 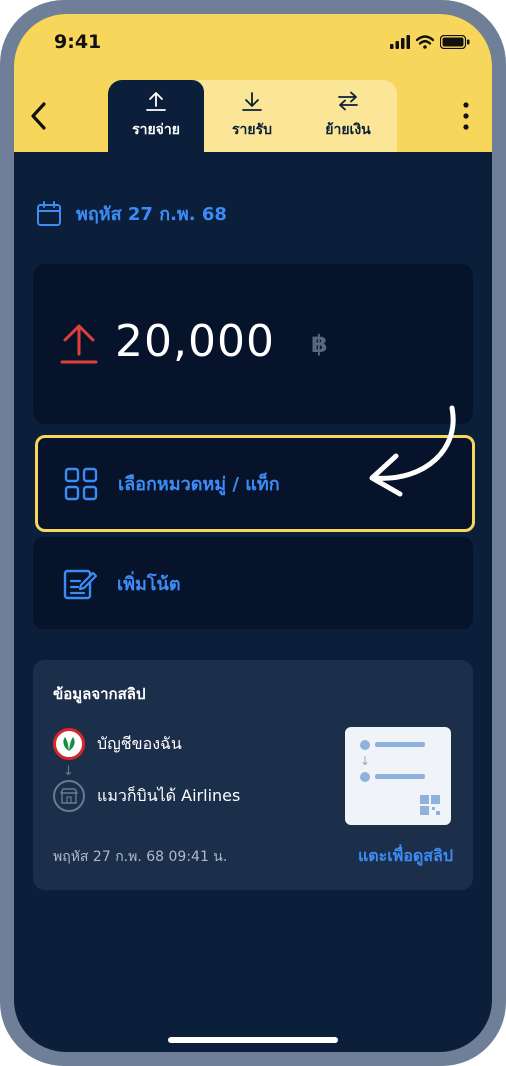 I want to click on calendar-icon, so click(x=49, y=213).